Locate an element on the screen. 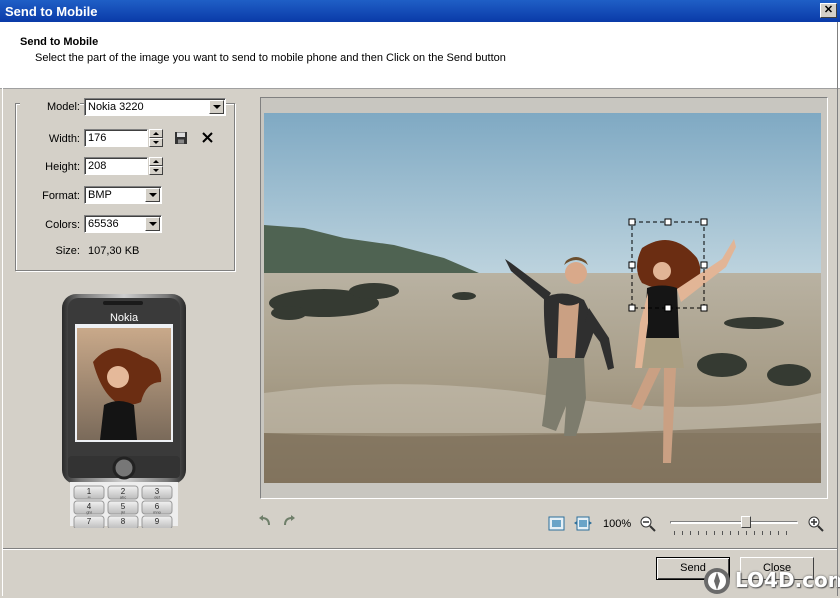 This screenshot has width=840, height=598. model-label: Model: is located at coordinates (50, 107).